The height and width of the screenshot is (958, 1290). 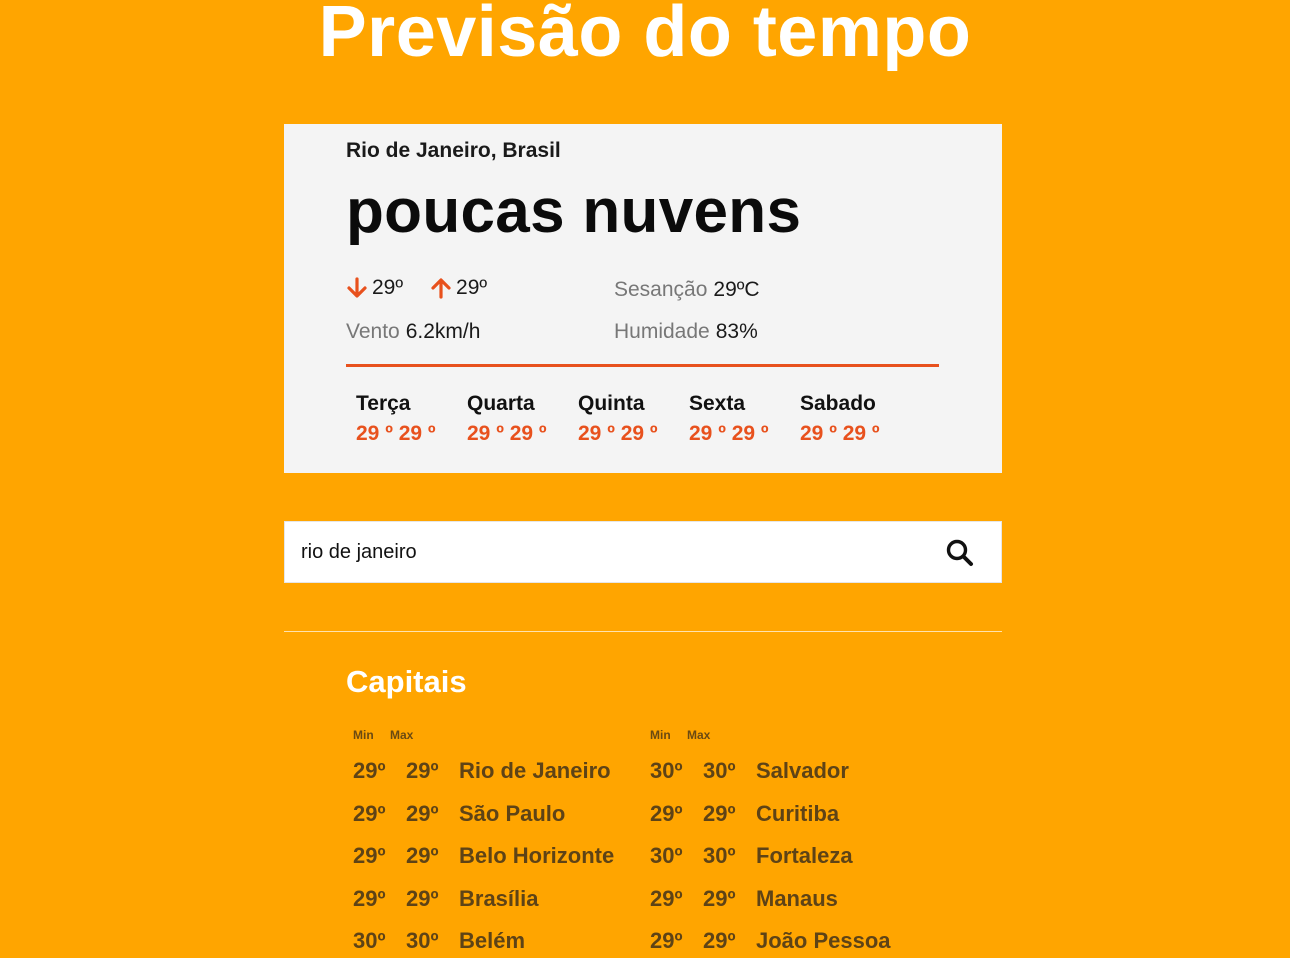 I want to click on forecast-day: Sabado 29 º 29 º, so click(x=855, y=419).